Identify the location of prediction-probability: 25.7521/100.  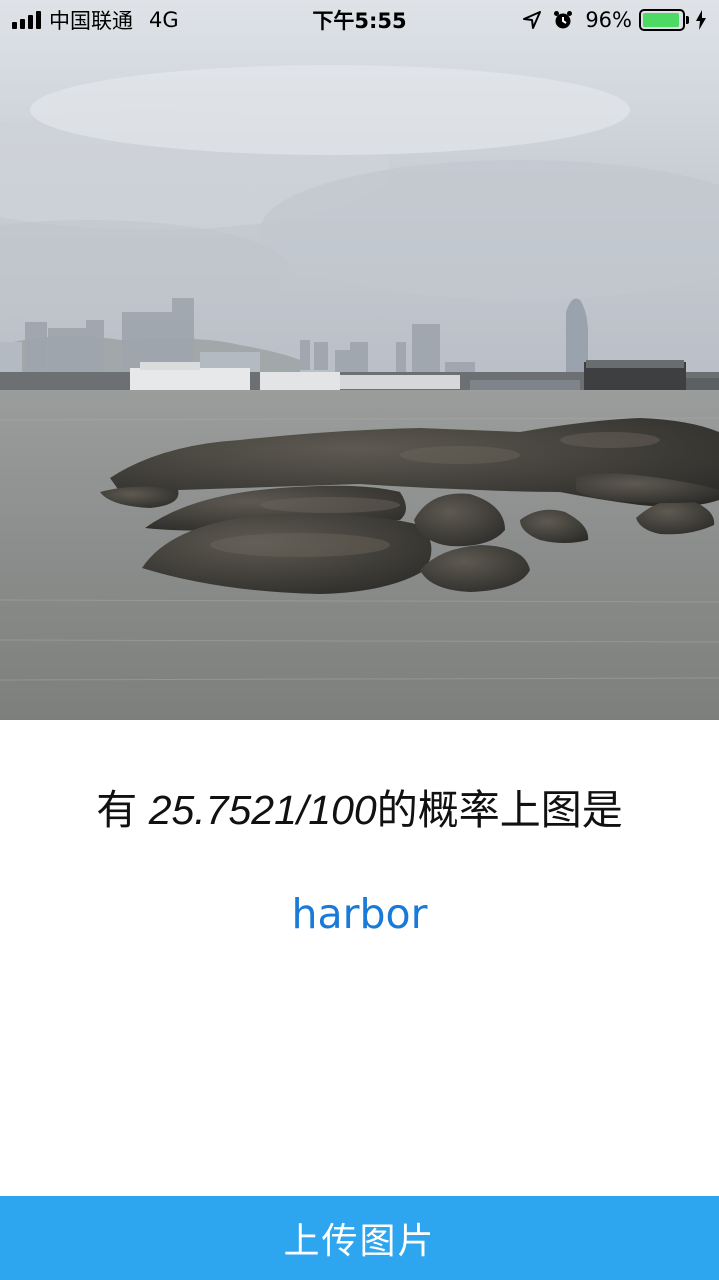
(262, 810).